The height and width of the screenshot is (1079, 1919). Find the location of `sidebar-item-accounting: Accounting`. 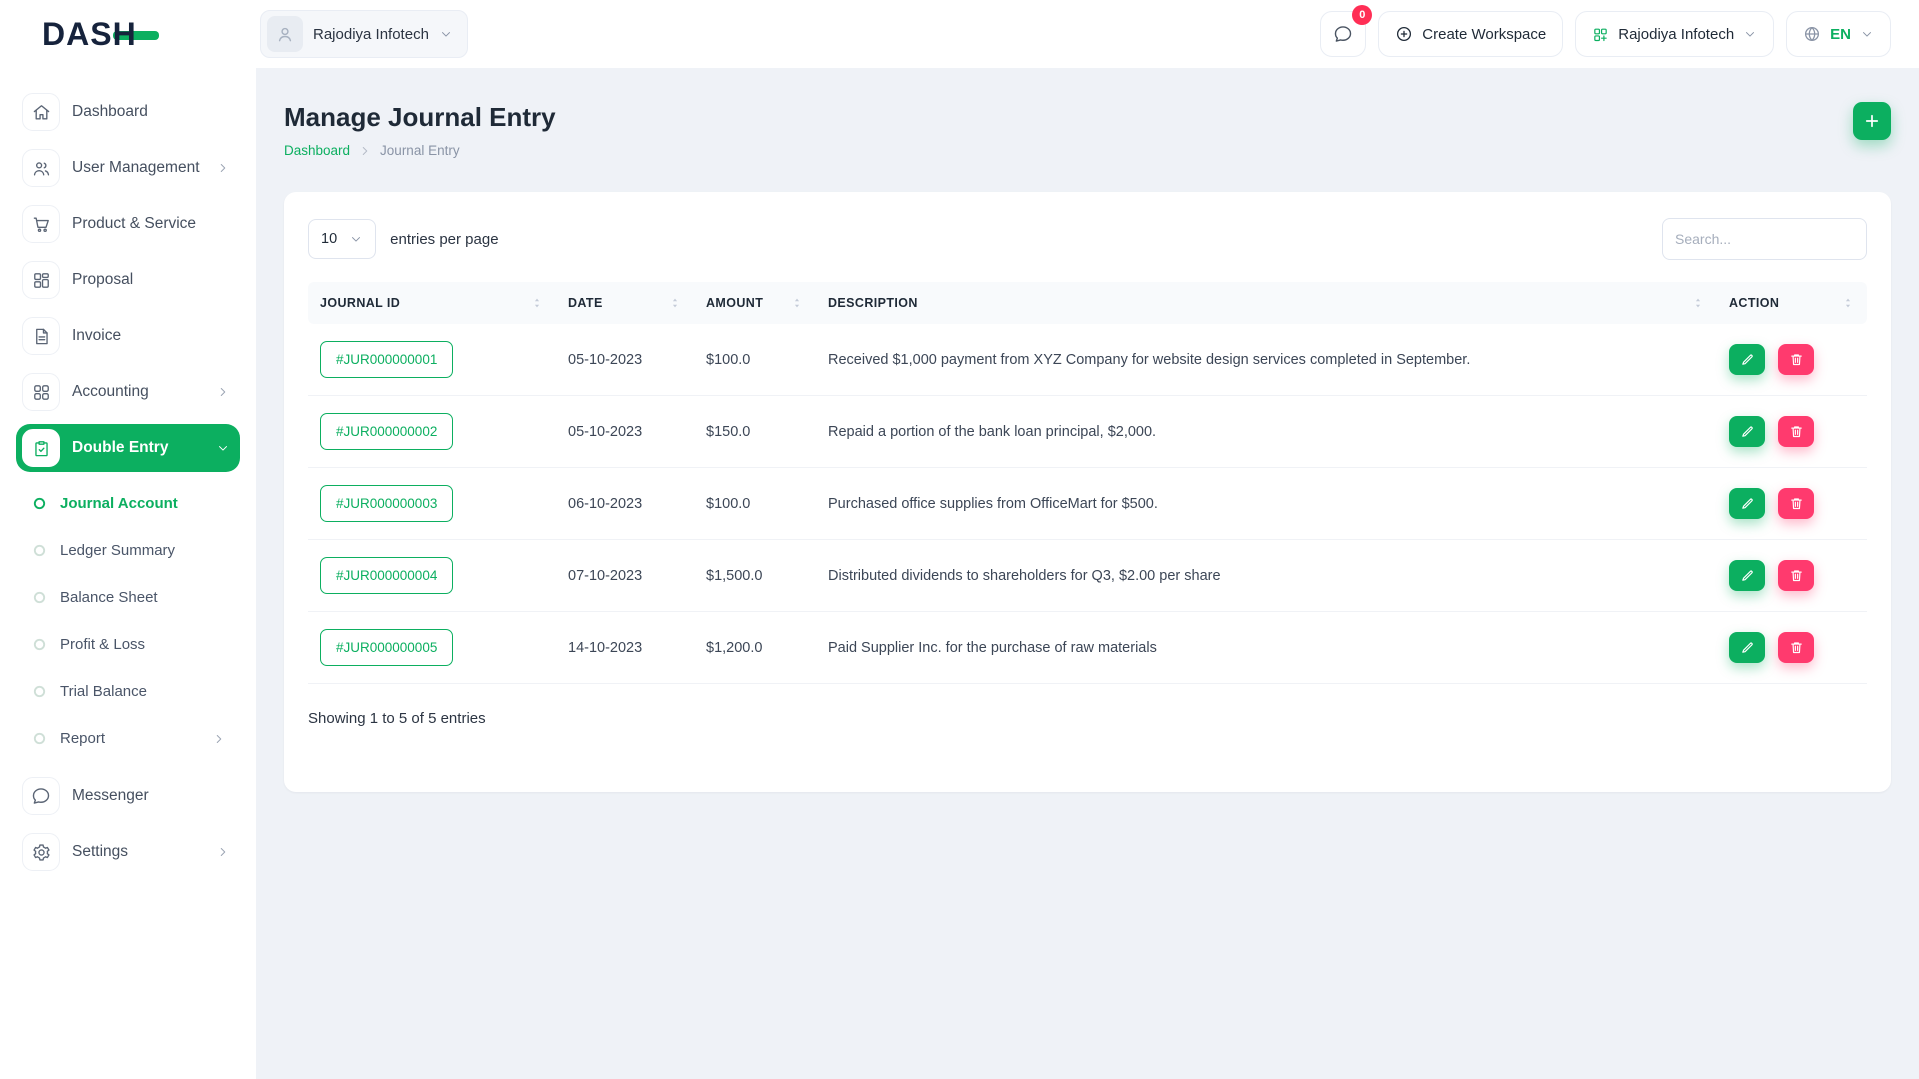

sidebar-item-accounting: Accounting is located at coordinates (128, 392).